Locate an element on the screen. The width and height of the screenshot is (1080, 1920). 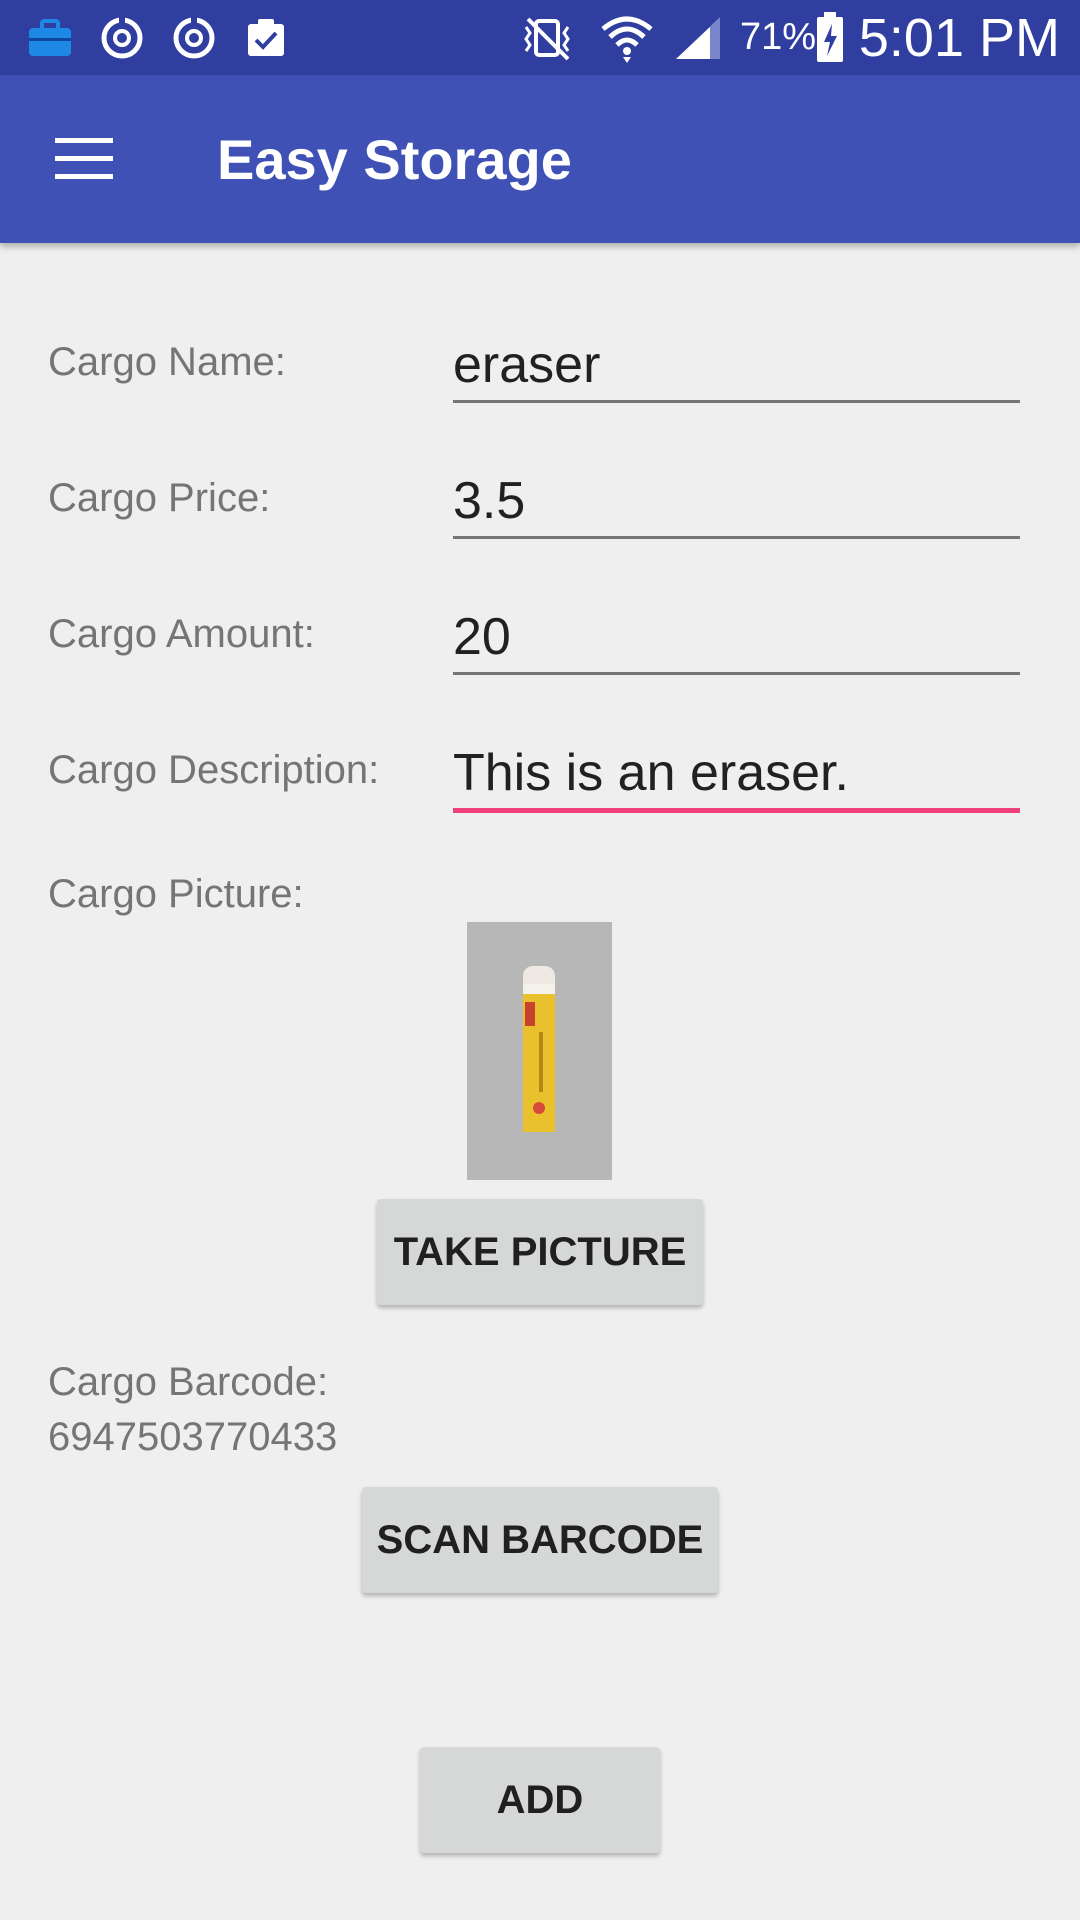
cargo-description-label: Cargo Description: is located at coordinates (214, 770).